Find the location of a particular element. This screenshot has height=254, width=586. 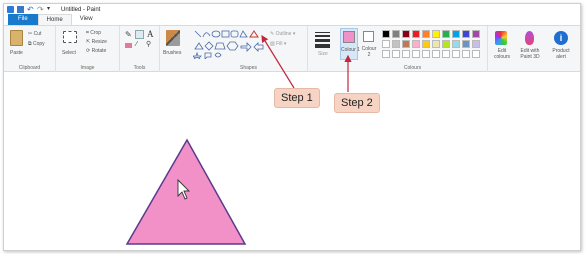

shapes-gallery is located at coordinates (230, 44).